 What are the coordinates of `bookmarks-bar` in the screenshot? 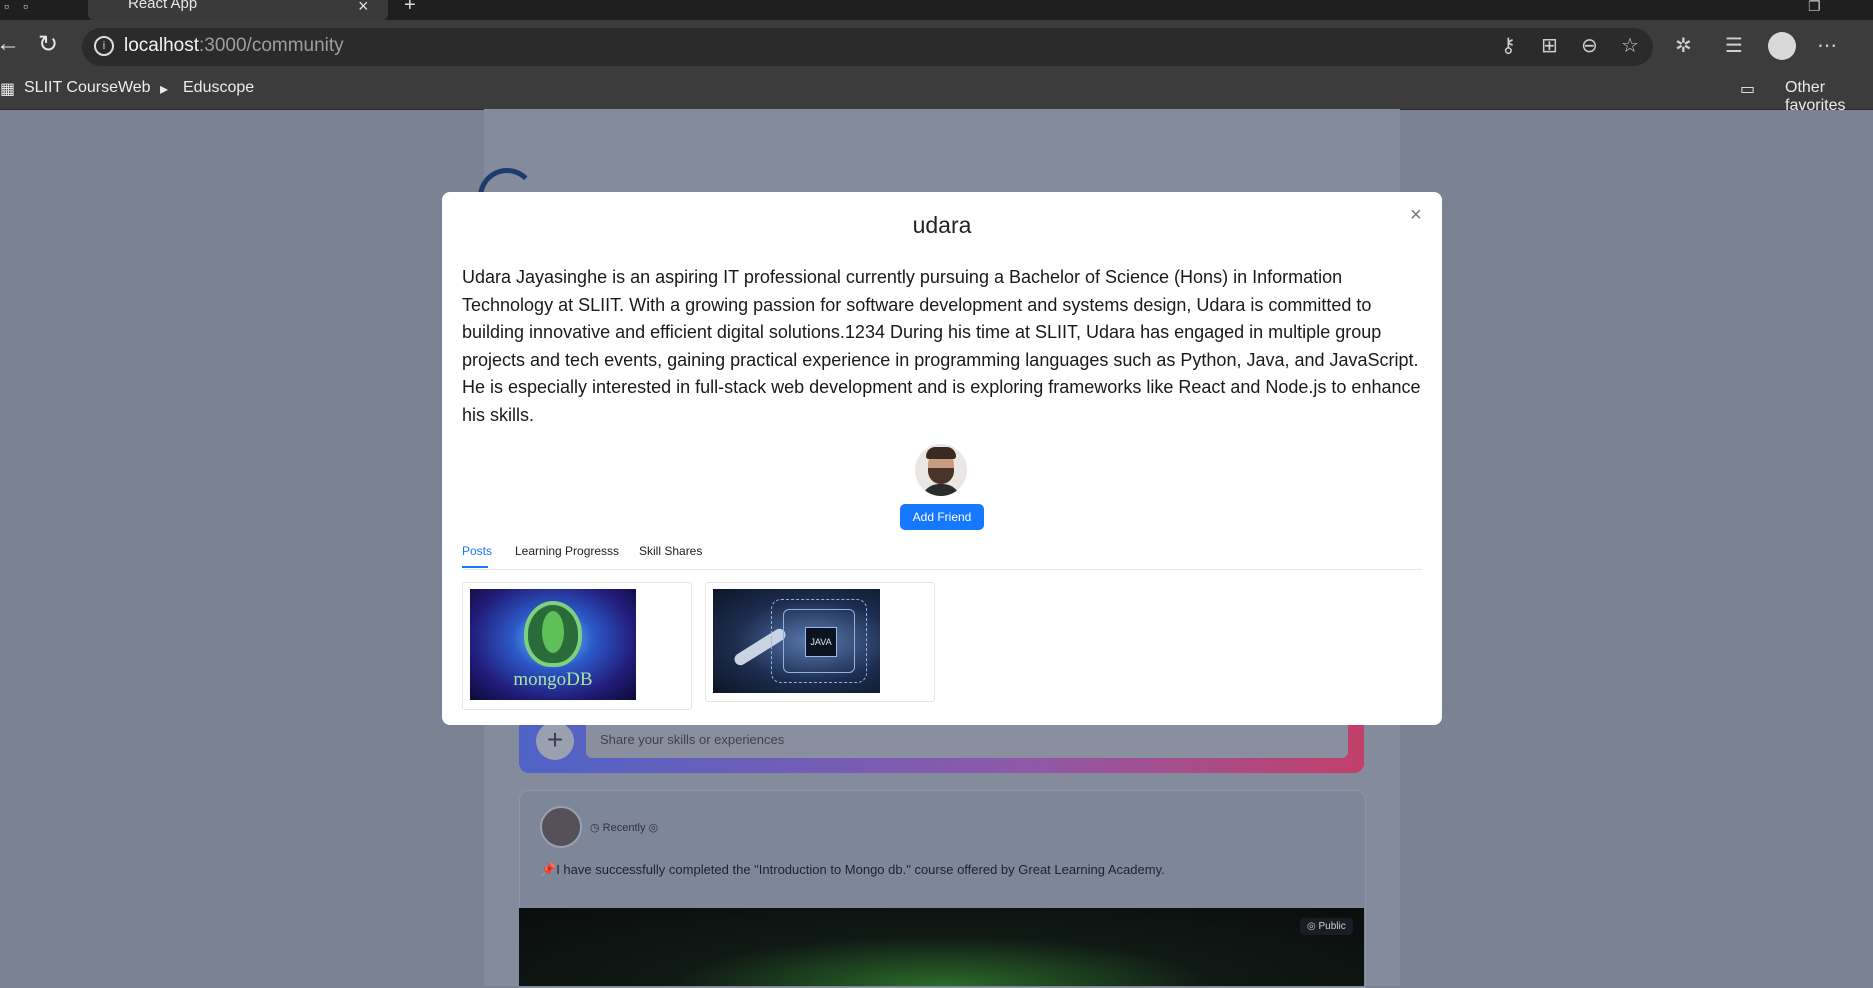 It's located at (936, 91).